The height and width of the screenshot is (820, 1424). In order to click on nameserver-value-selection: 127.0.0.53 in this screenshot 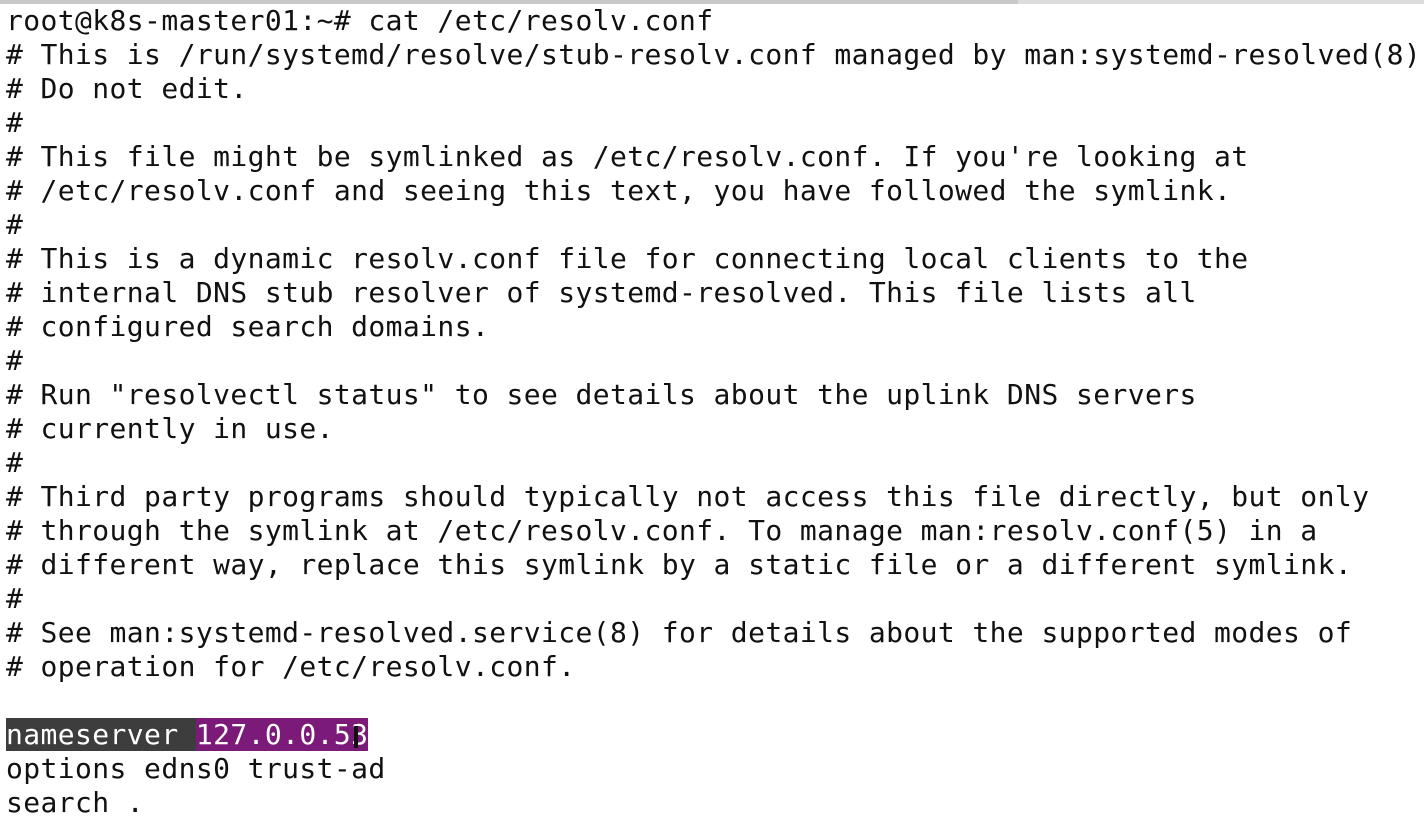, I will do `click(282, 734)`.